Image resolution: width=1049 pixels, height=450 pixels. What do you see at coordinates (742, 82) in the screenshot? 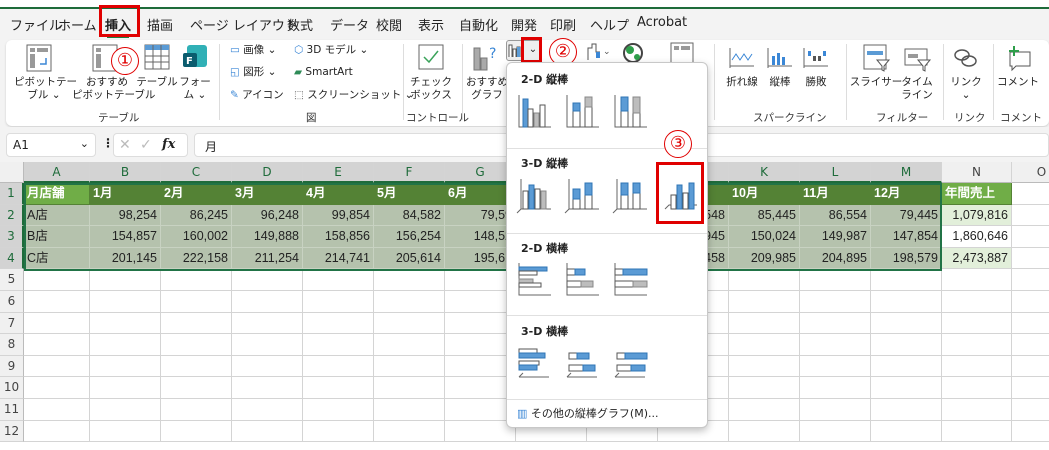
I see `sparkline-line-button: 折れ線` at bounding box center [742, 82].